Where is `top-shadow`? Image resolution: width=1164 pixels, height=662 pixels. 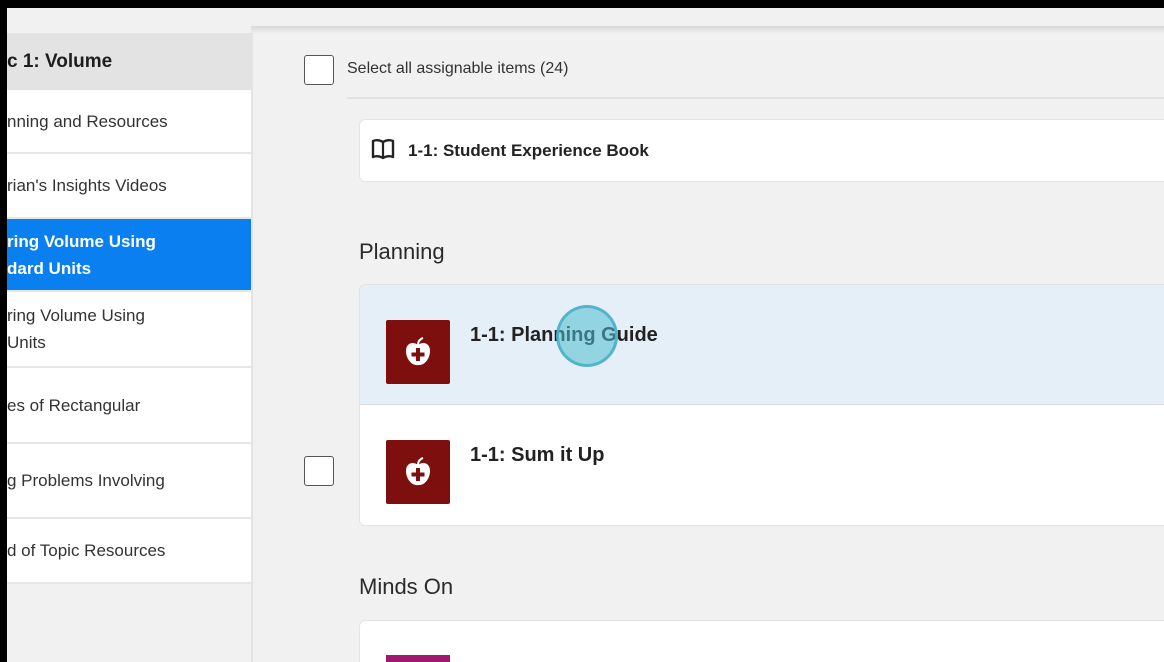
top-shadow is located at coordinates (707, 30).